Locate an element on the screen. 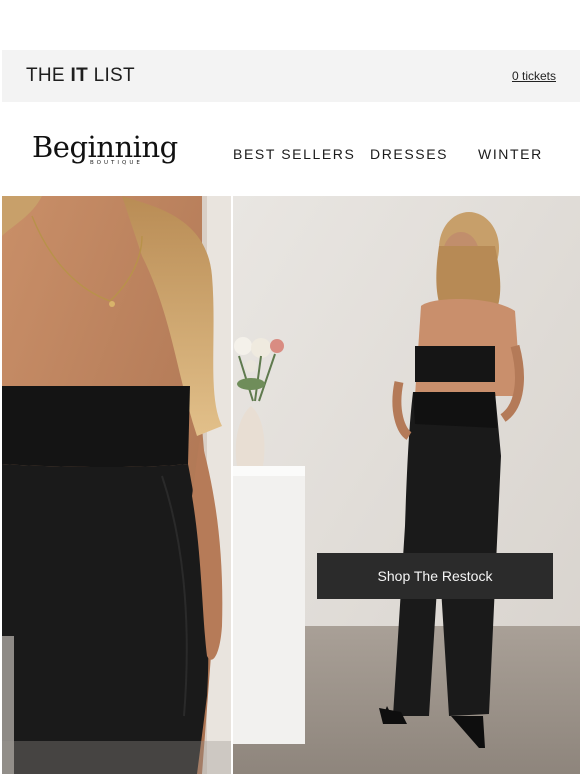 The height and width of the screenshot is (774, 580). it-list-title-bold: IT is located at coordinates (79, 75).